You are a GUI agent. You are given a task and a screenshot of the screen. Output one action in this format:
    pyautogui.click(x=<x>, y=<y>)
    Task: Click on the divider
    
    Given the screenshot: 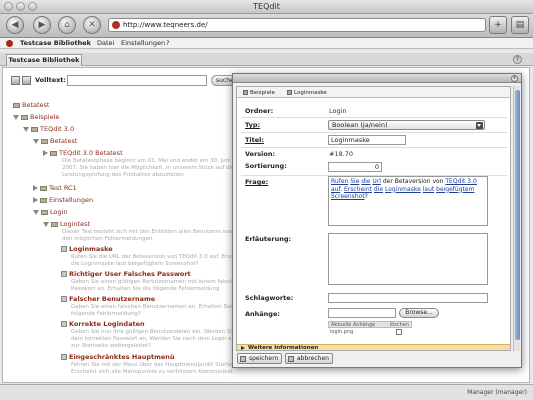 What is the action you would take?
    pyautogui.click(x=374, y=132)
    